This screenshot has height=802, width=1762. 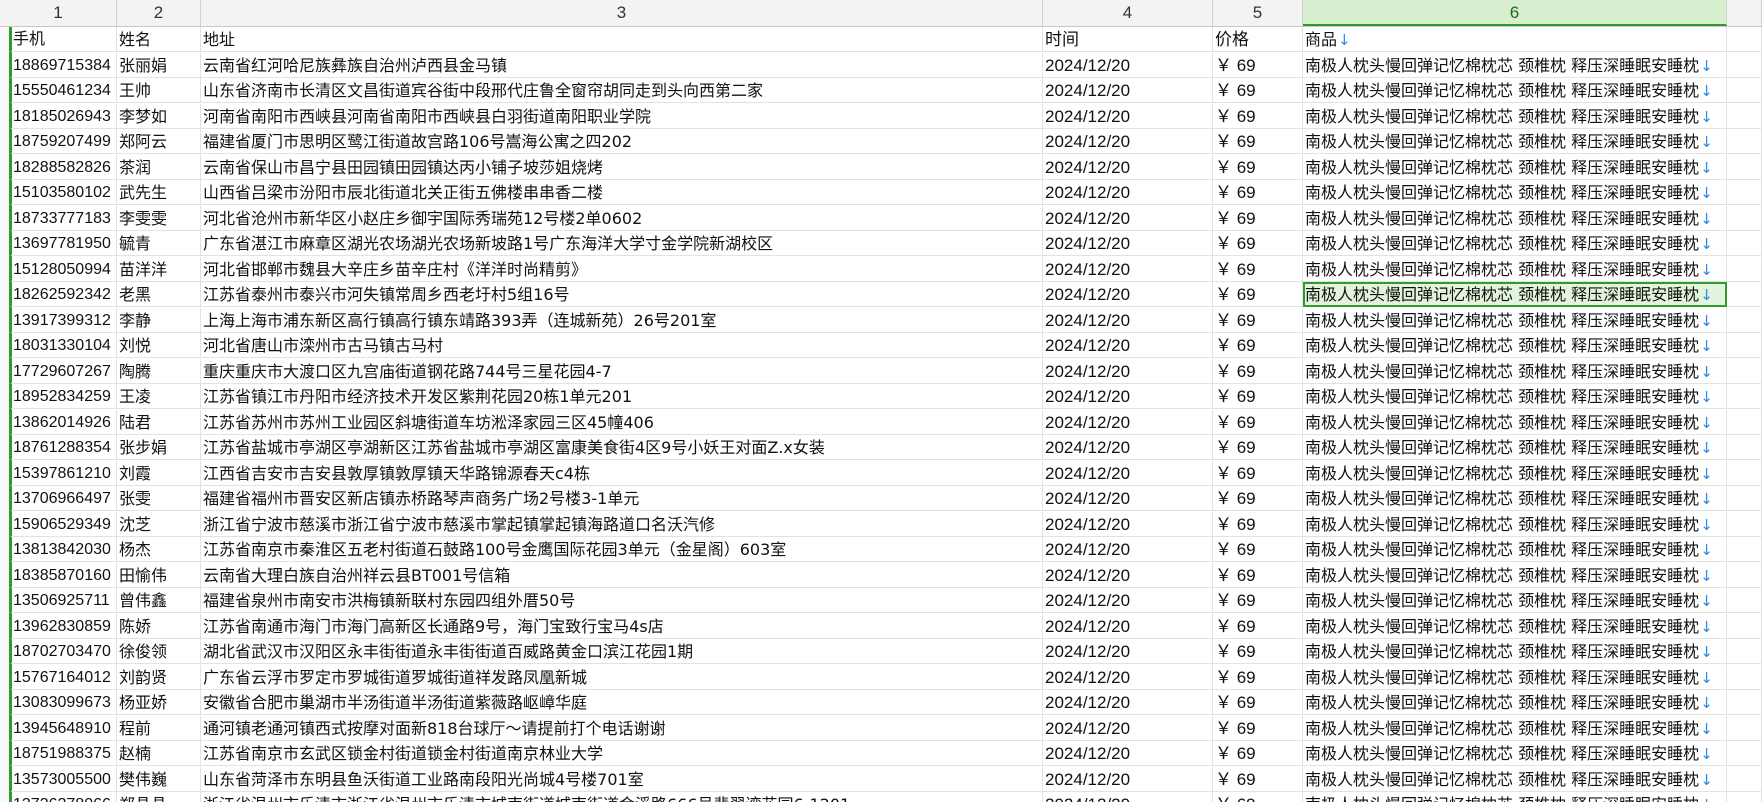 What do you see at coordinates (622, 269) in the screenshot?
I see `address-cell: 河北省邯郸市魏县大辛庄乡苗辛庄村《洋洋时尚精剪》` at bounding box center [622, 269].